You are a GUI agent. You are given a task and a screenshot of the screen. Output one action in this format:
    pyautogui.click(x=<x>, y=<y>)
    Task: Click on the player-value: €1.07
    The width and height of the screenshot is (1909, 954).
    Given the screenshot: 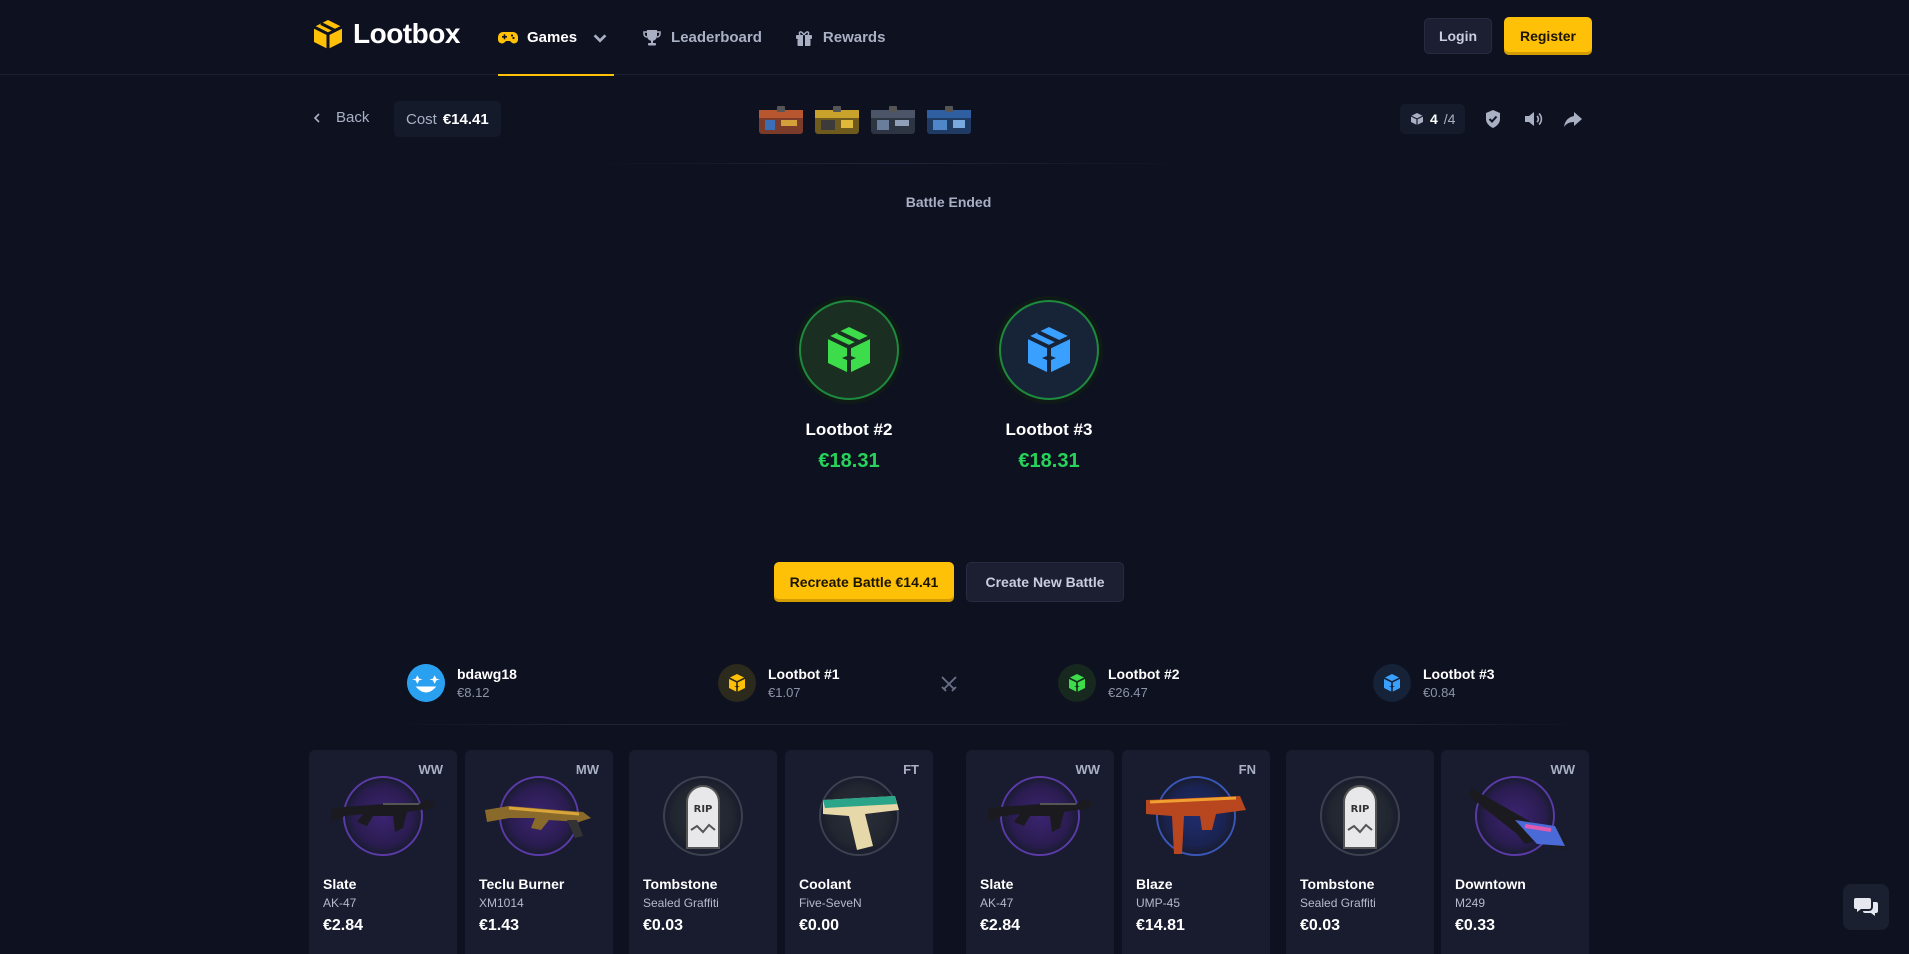 What is the action you would take?
    pyautogui.click(x=784, y=692)
    